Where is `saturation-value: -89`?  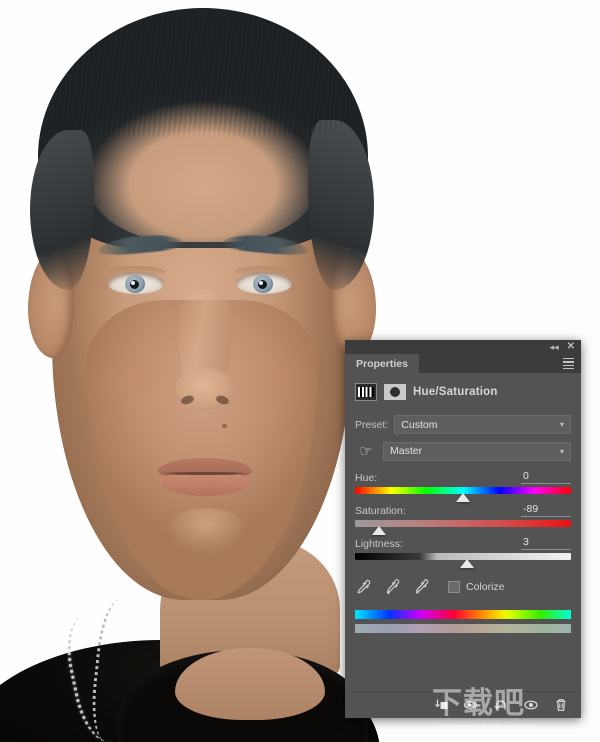
saturation-value: -89 is located at coordinates (546, 510).